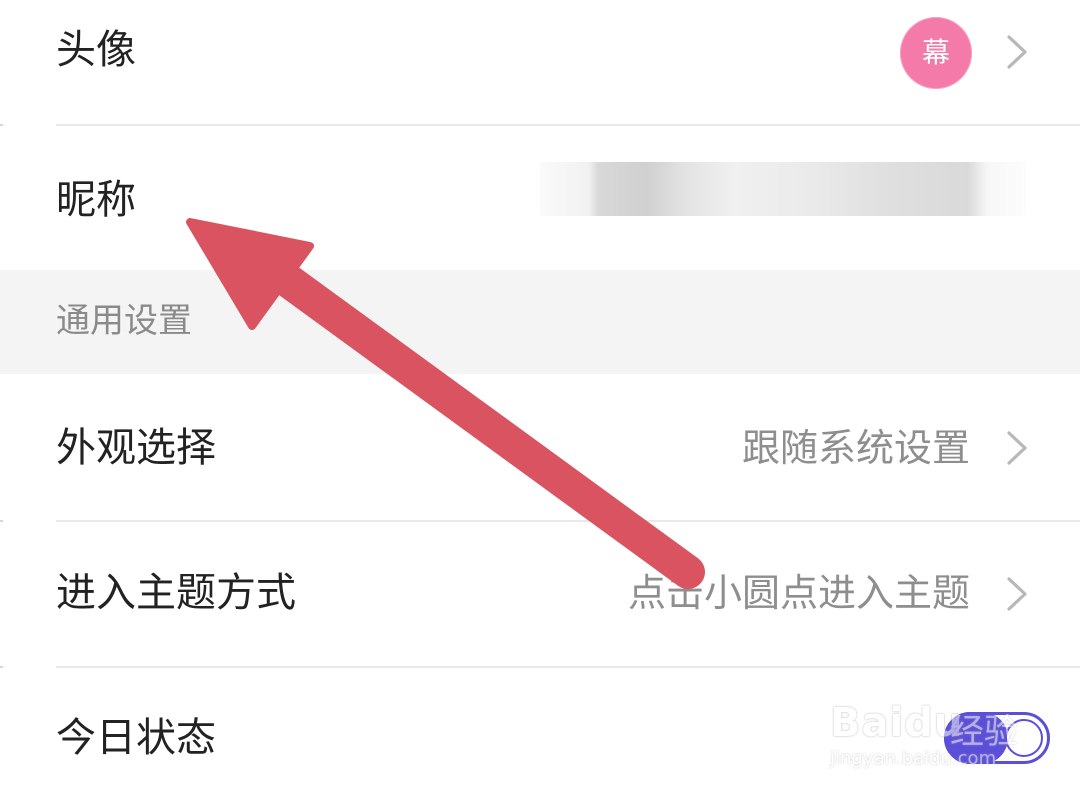 Image resolution: width=1080 pixels, height=800 pixels. Describe the element at coordinates (855, 448) in the screenshot. I see `appearance-value: 跟随系统设置` at that location.